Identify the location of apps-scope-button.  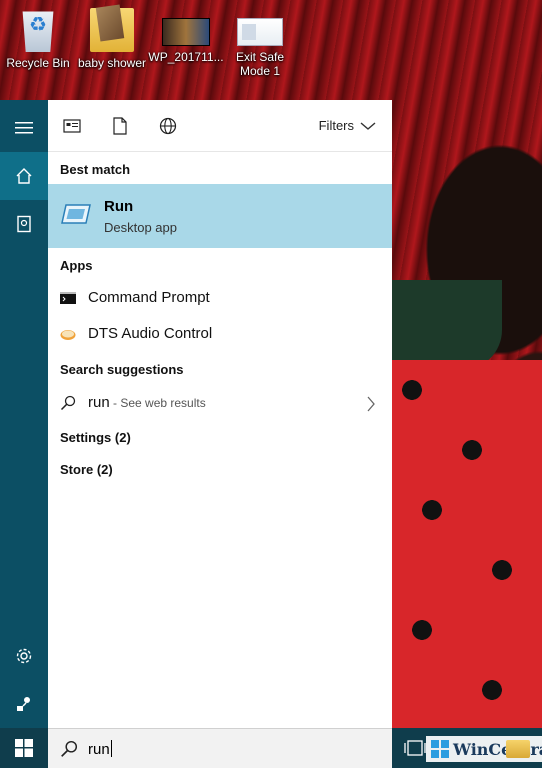
(72, 126).